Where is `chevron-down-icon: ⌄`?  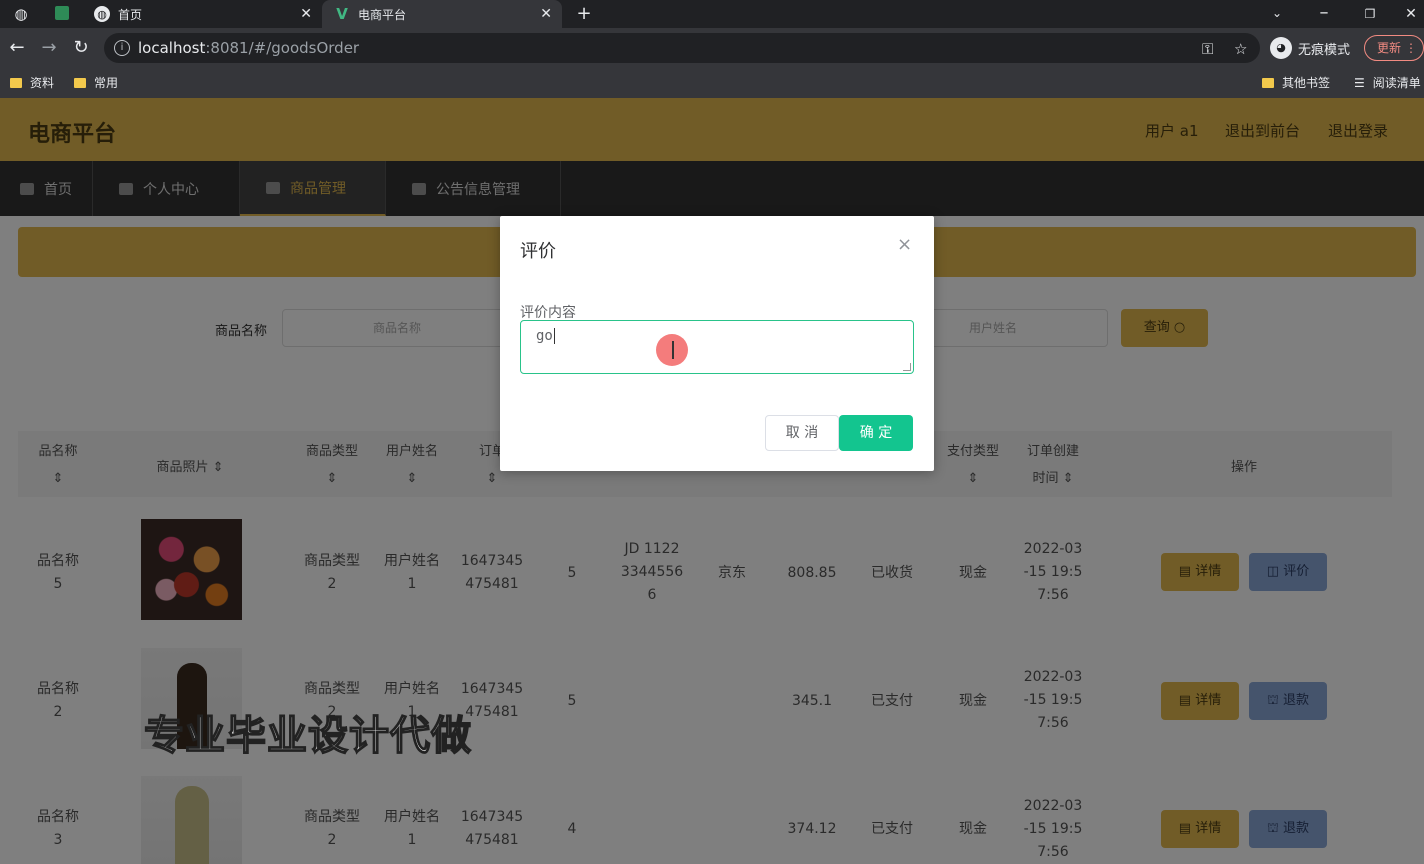
chevron-down-icon: ⌄ is located at coordinates (1277, 13).